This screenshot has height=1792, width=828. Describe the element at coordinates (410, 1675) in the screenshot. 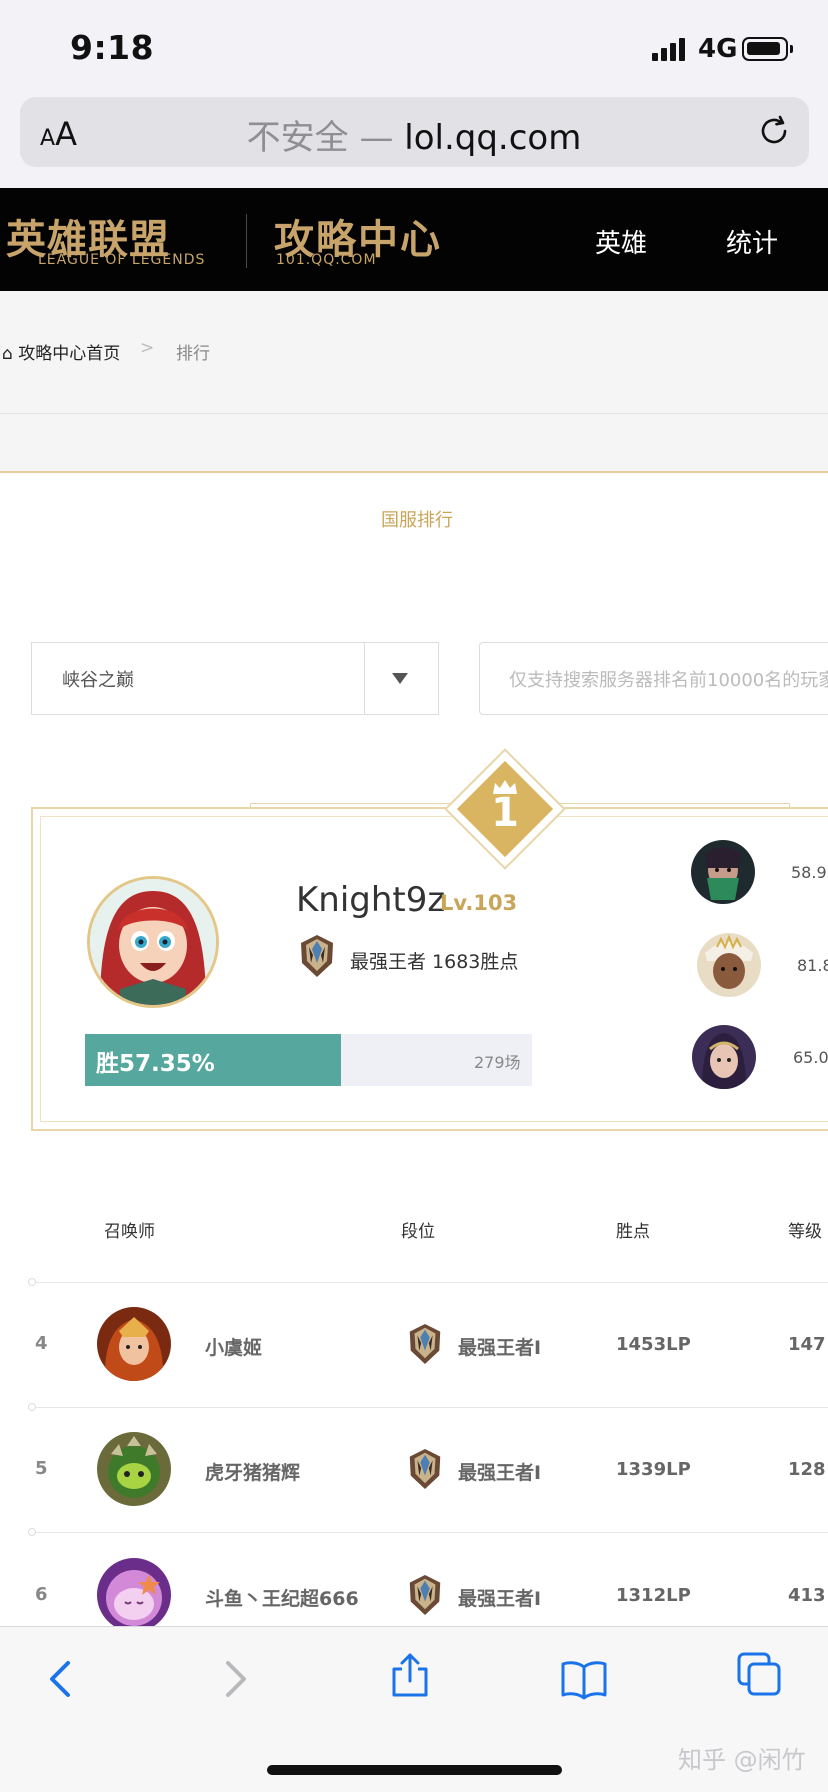

I see `share-icon` at that location.